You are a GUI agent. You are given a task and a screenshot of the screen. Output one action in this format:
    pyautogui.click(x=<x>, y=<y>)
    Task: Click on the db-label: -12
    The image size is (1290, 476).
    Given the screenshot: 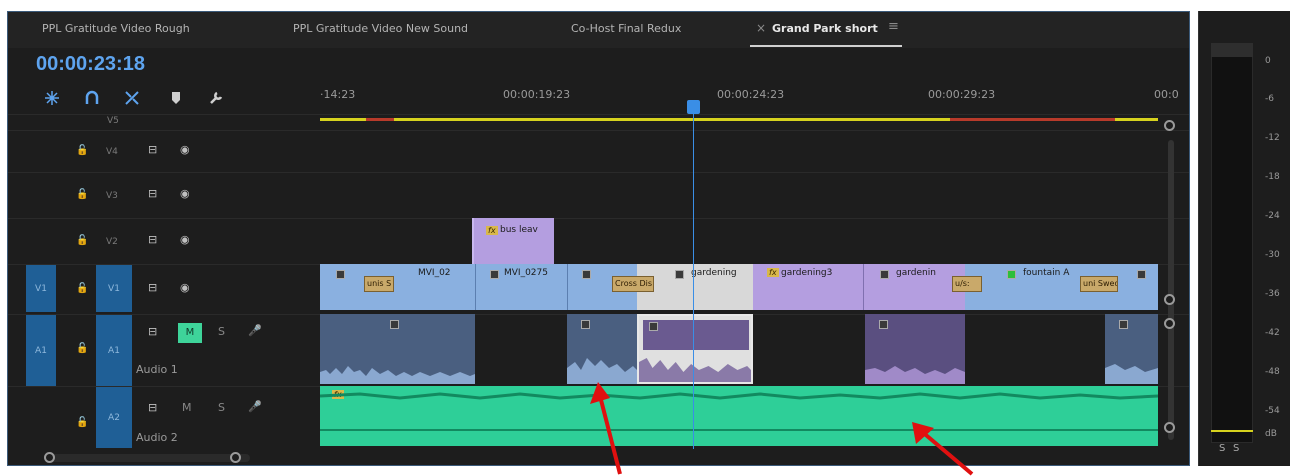 What is the action you would take?
    pyautogui.click(x=1272, y=138)
    